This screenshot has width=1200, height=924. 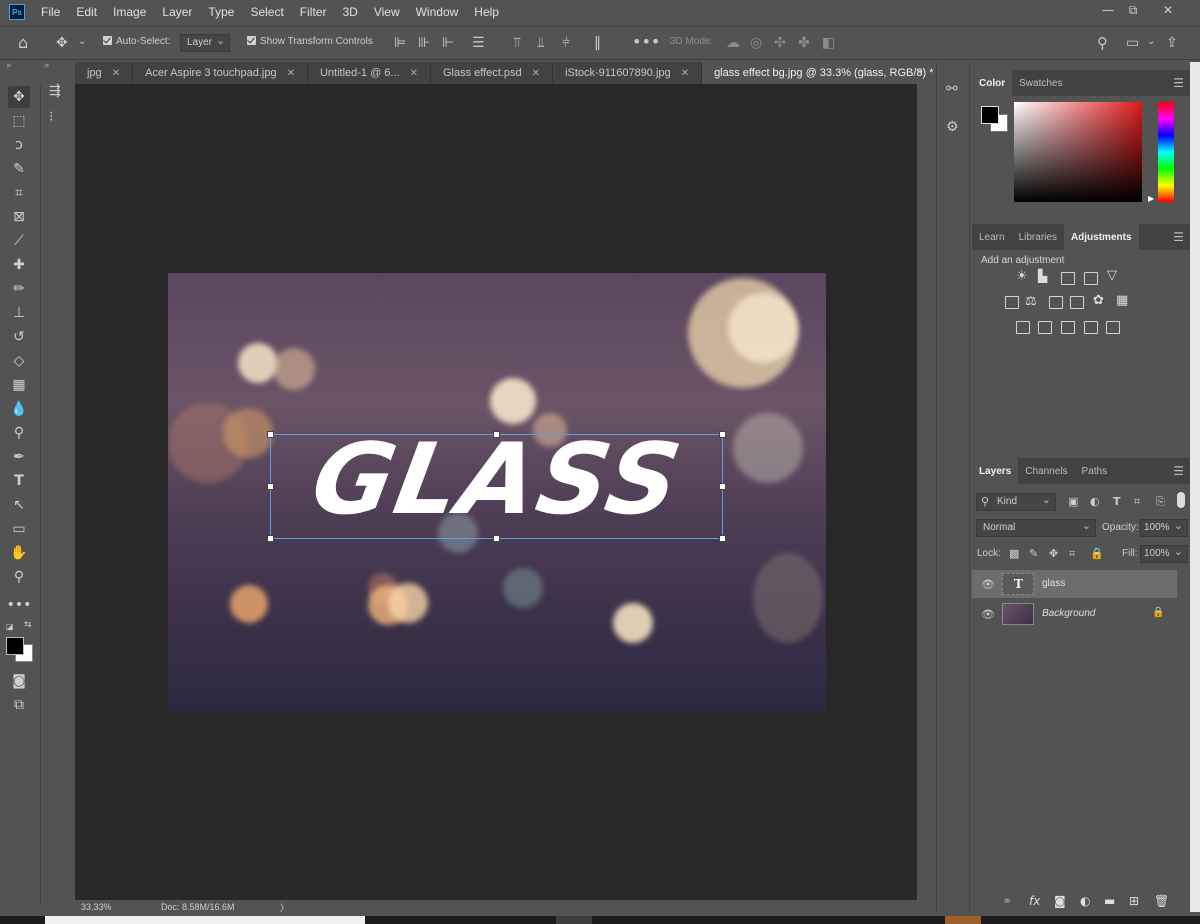 I want to click on status-menu-arrow-icon: 〉, so click(x=284, y=907).